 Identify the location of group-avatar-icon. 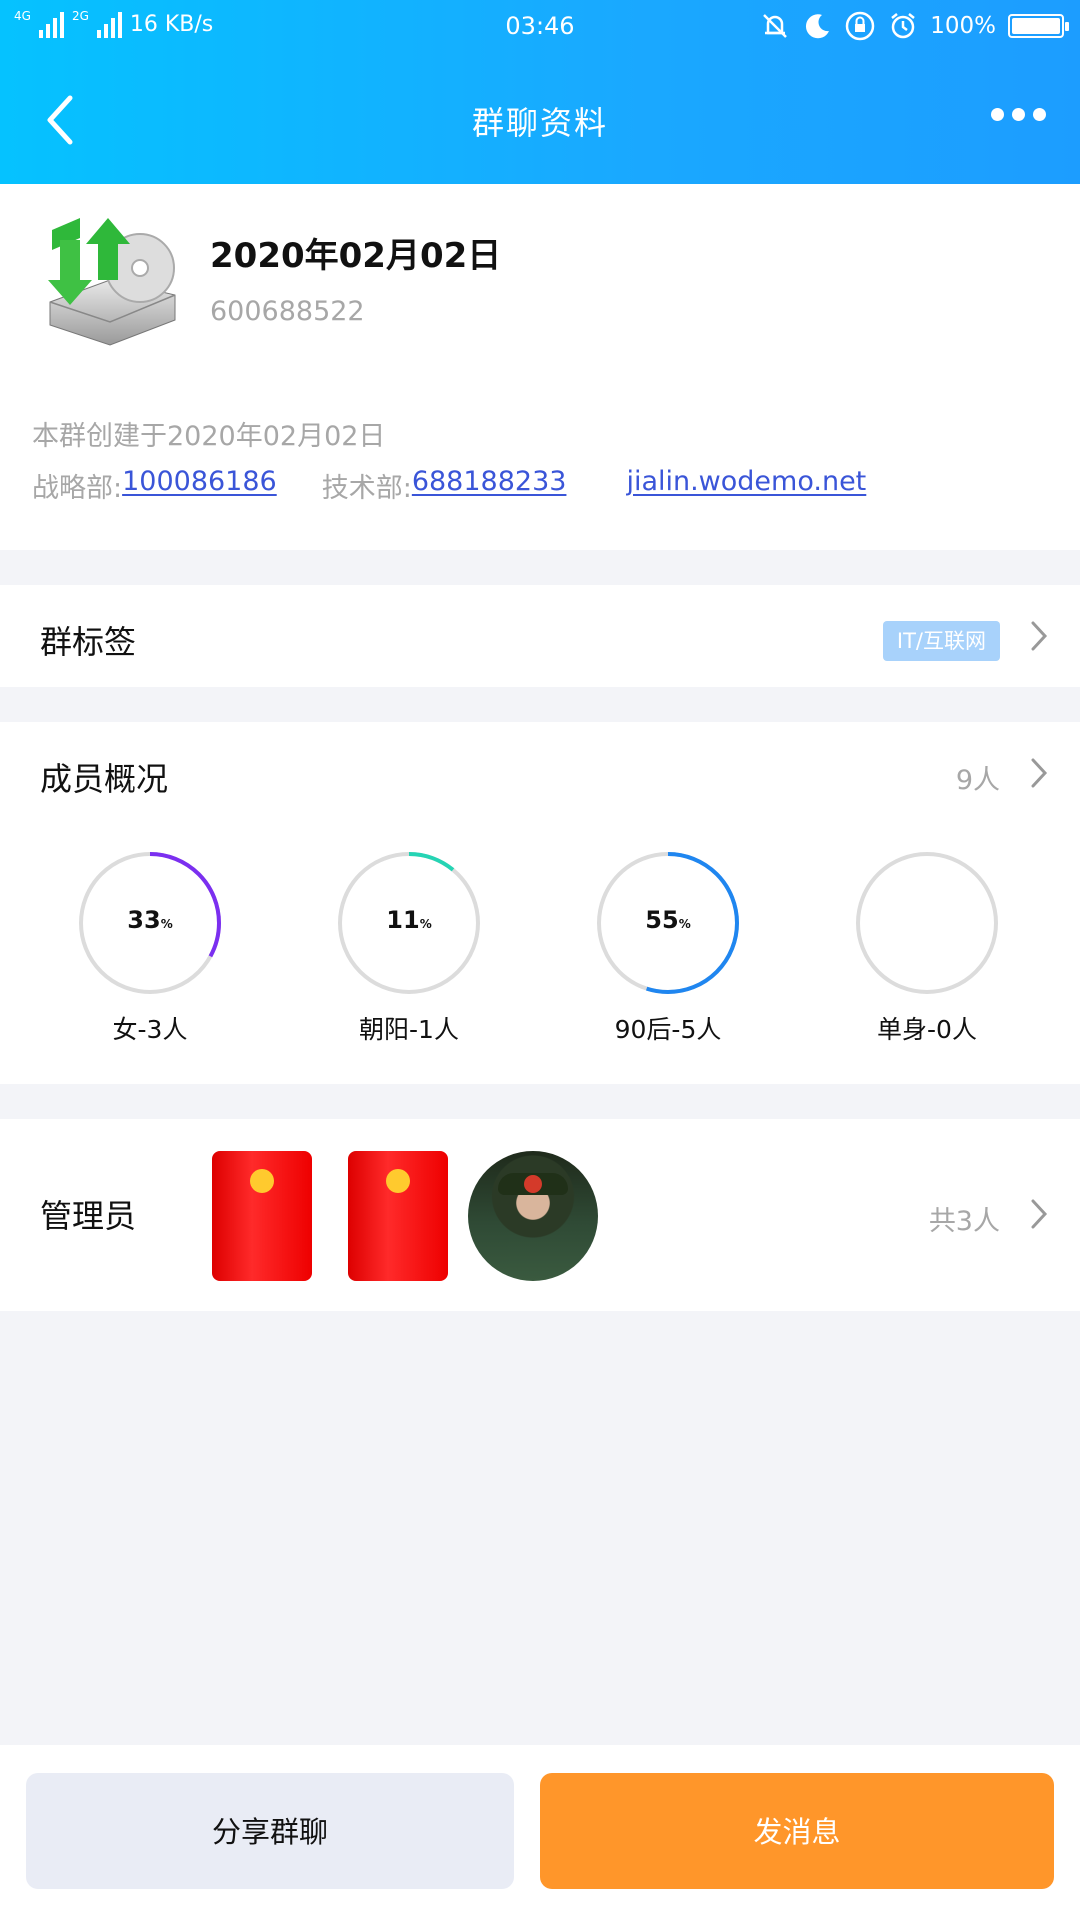
(112, 282).